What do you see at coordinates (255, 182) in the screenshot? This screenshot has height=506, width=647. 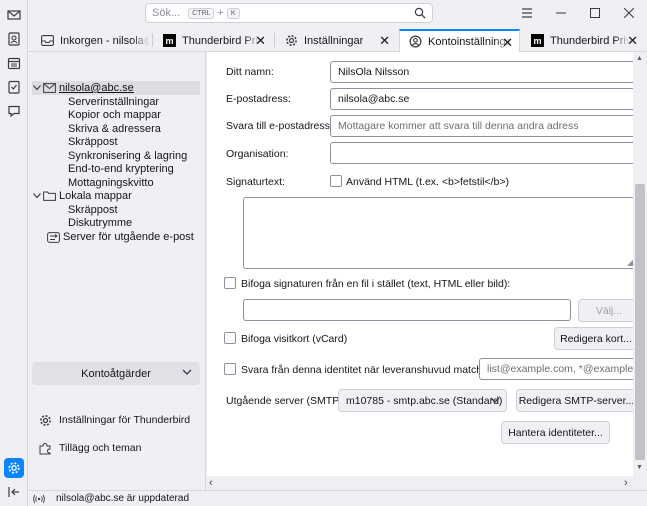 I see `signature-label: Signaturtext:` at bounding box center [255, 182].